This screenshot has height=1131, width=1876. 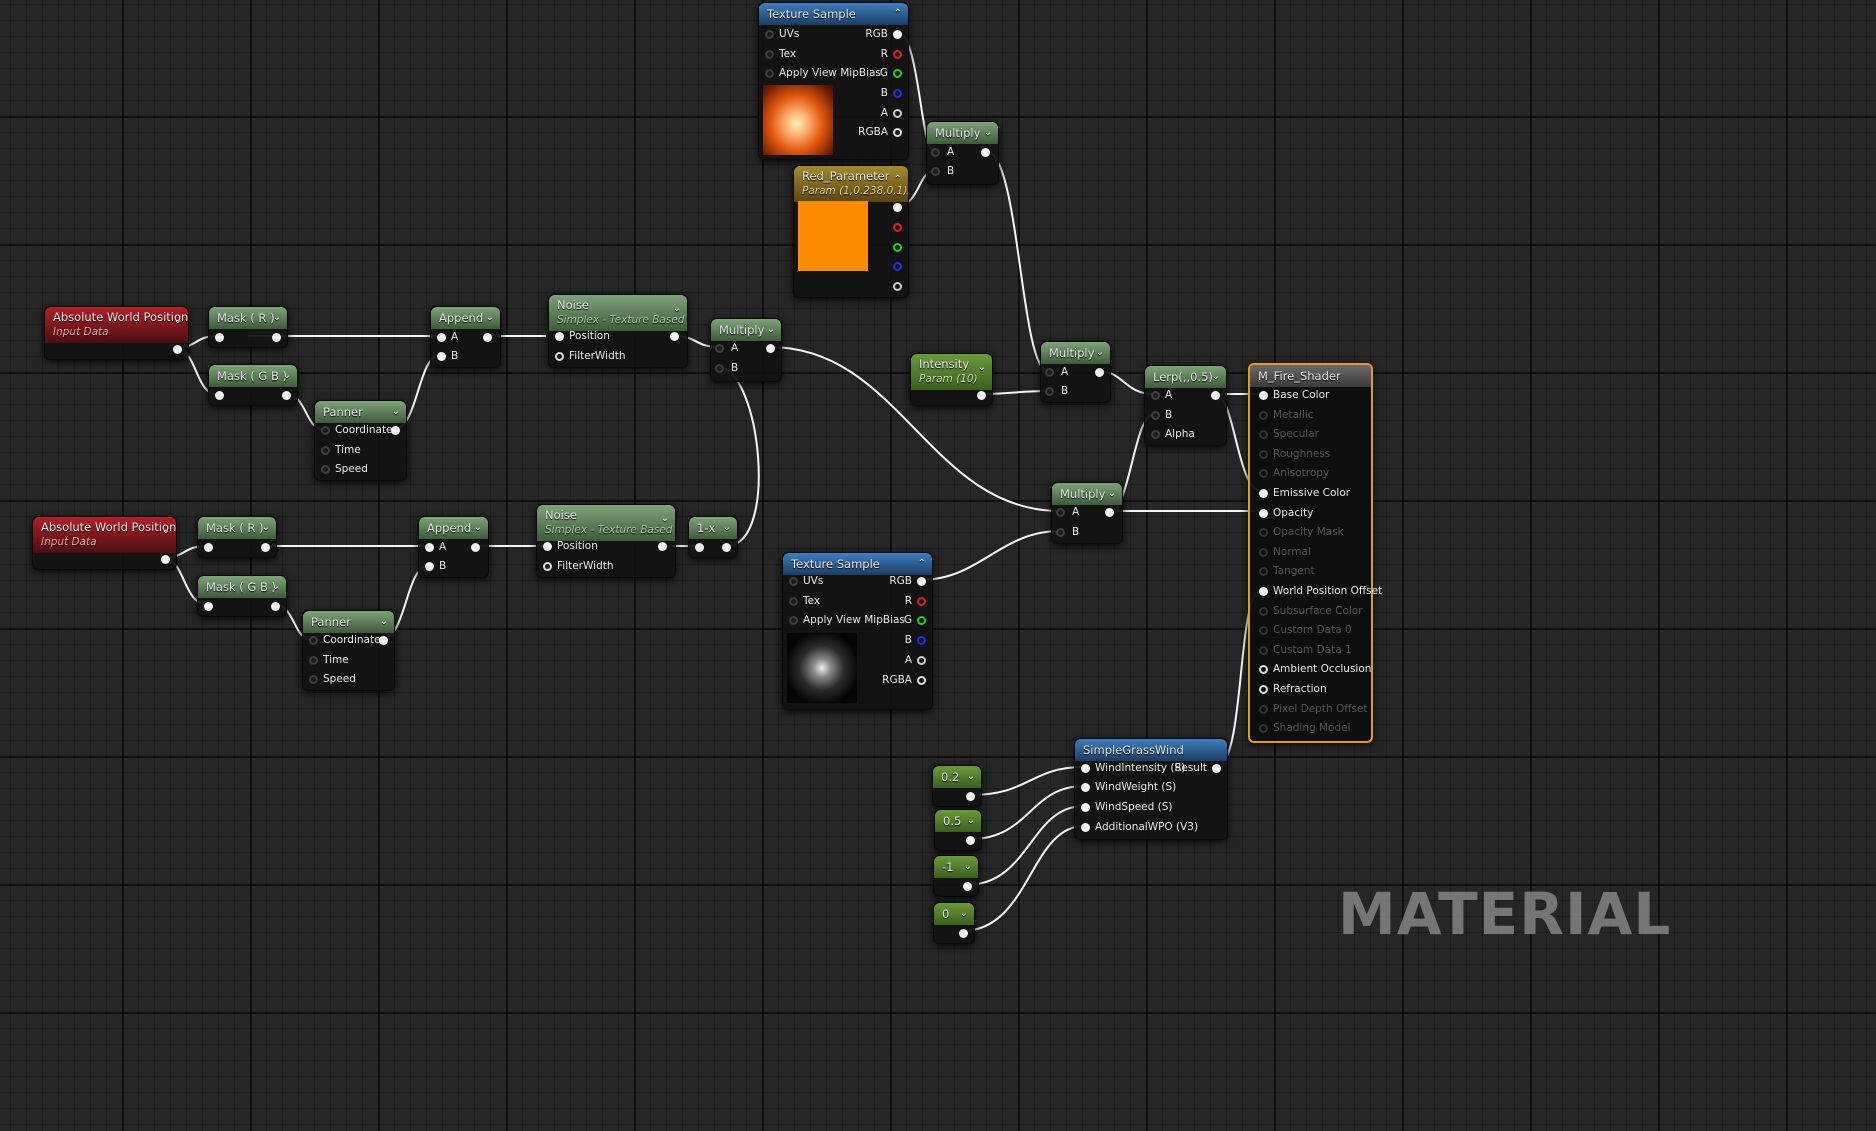 I want to click on red-parameter-node: Red_Parameter Param (1,0.238,0,1) ⌃, so click(x=851, y=231).